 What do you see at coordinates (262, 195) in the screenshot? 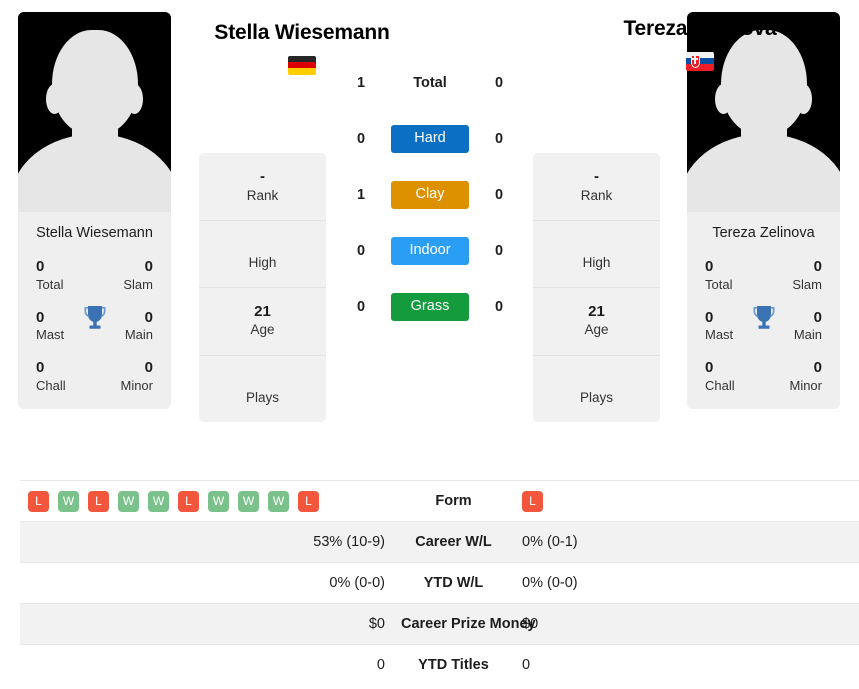
I see `info-rank-label-left: Rank` at bounding box center [262, 195].